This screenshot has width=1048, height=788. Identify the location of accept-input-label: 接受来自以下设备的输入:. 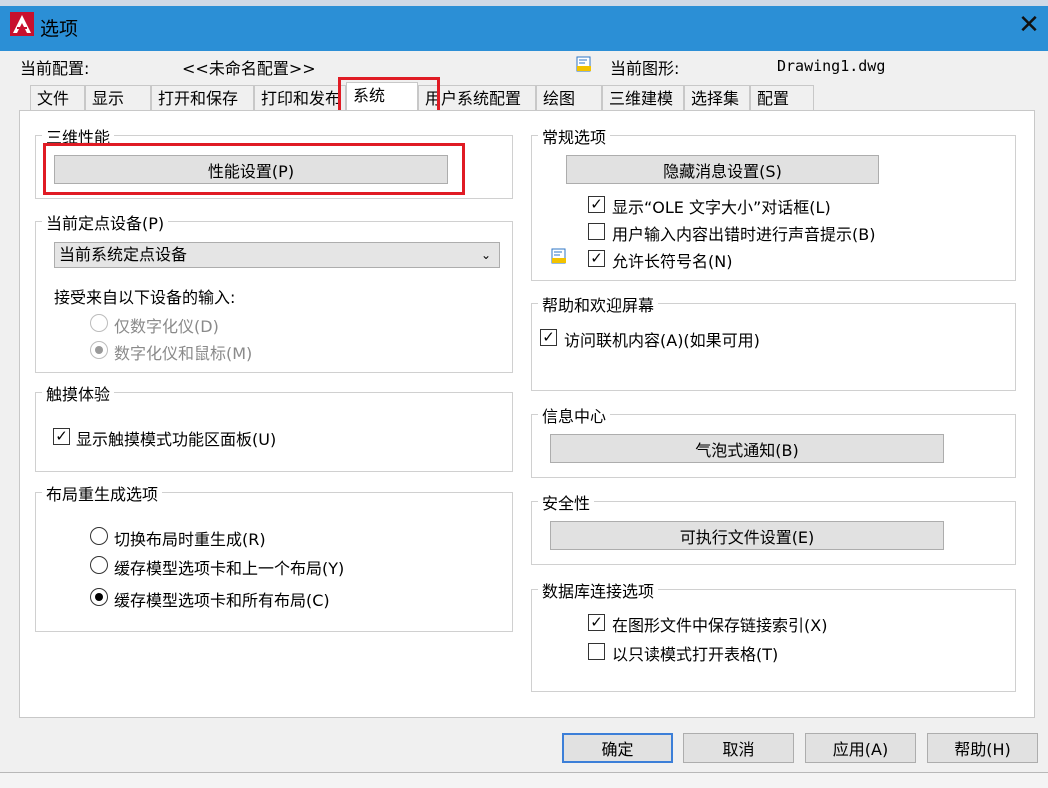
(145, 297).